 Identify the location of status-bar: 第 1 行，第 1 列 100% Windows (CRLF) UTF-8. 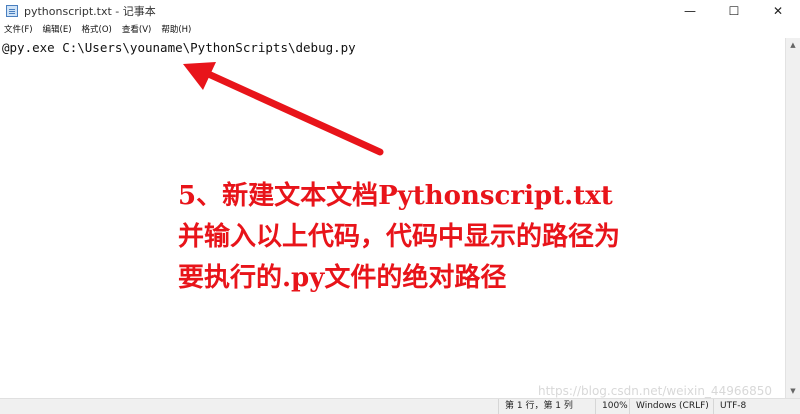
(400, 406).